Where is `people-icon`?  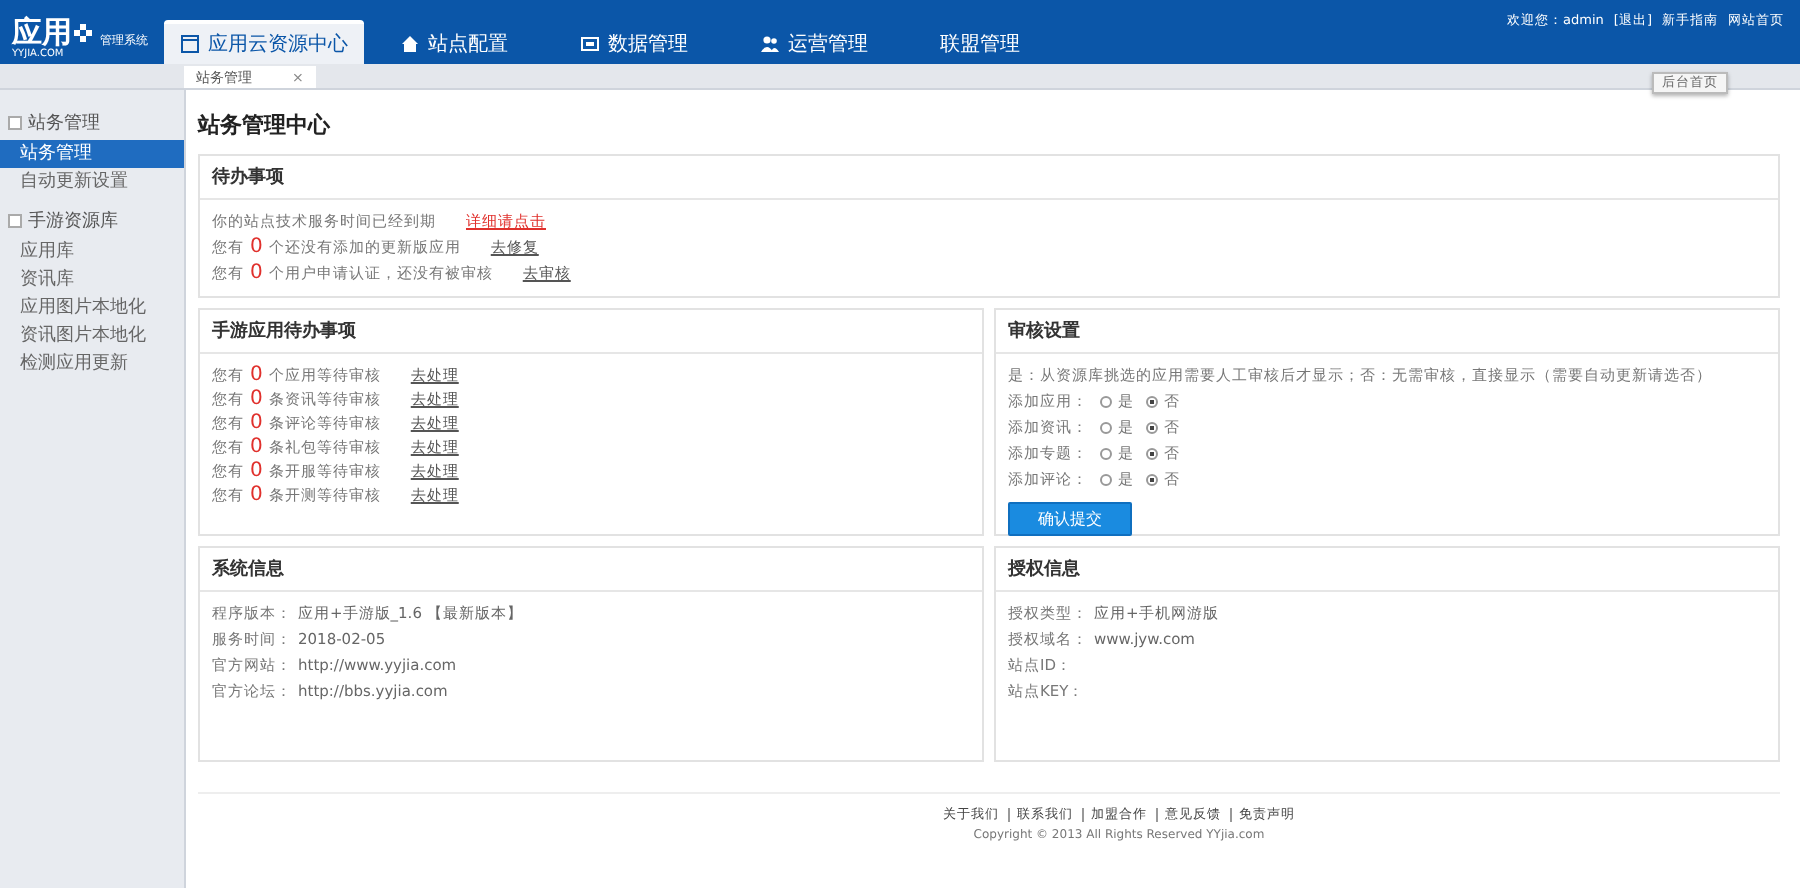 people-icon is located at coordinates (770, 44).